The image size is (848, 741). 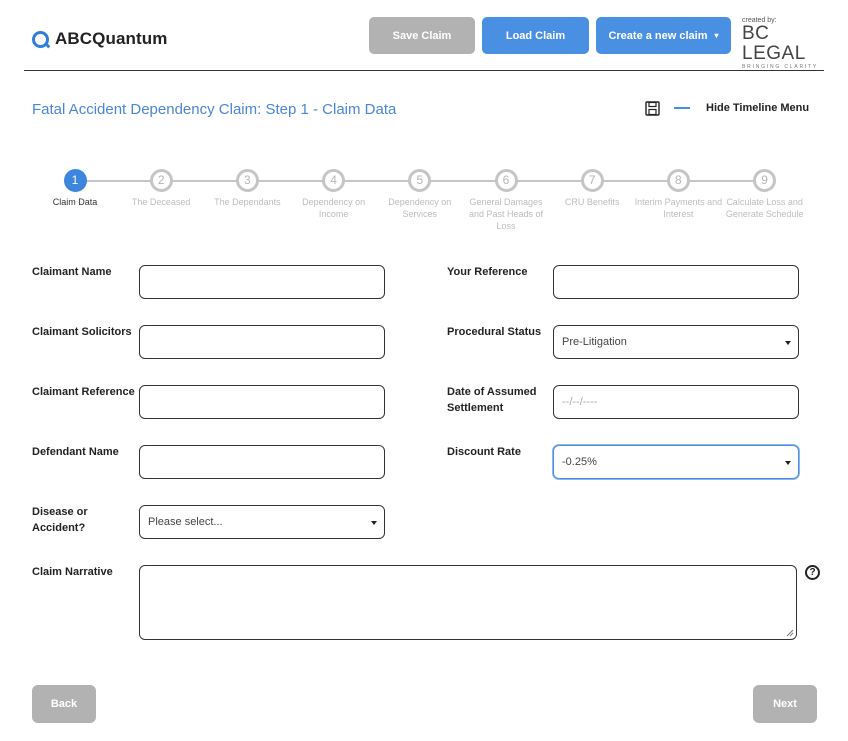 I want to click on discount-rate-value: -0.25%, so click(x=579, y=462).